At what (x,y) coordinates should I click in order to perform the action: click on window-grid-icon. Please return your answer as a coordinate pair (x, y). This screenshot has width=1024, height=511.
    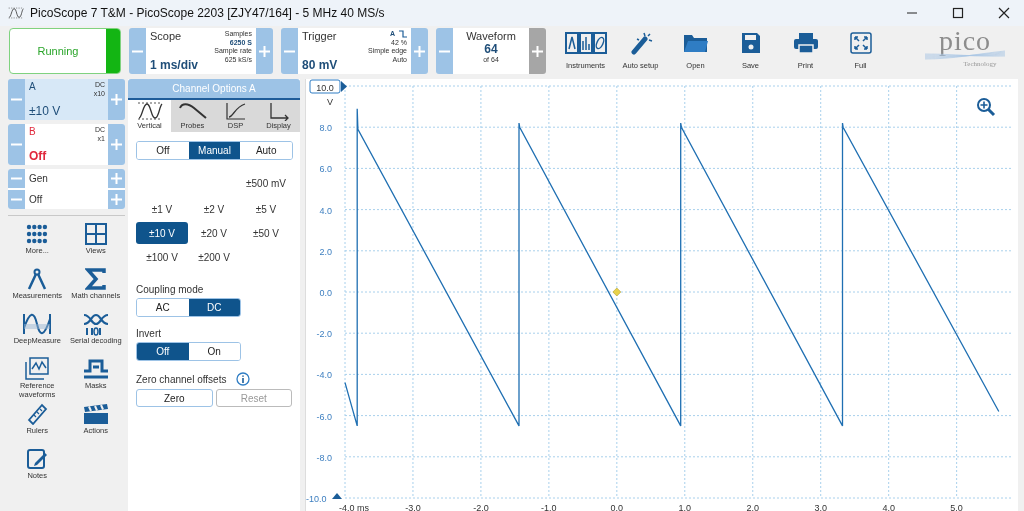
    Looking at the image, I should click on (95, 234).